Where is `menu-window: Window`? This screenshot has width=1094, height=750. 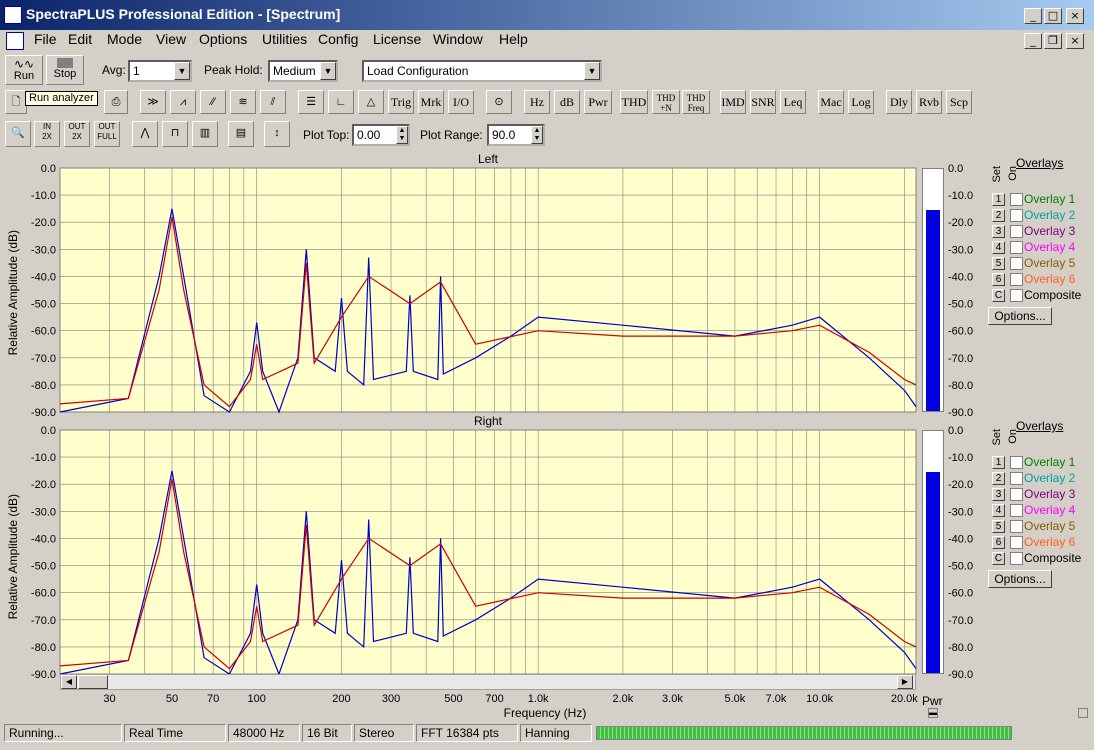 menu-window: Window is located at coordinates (458, 39).